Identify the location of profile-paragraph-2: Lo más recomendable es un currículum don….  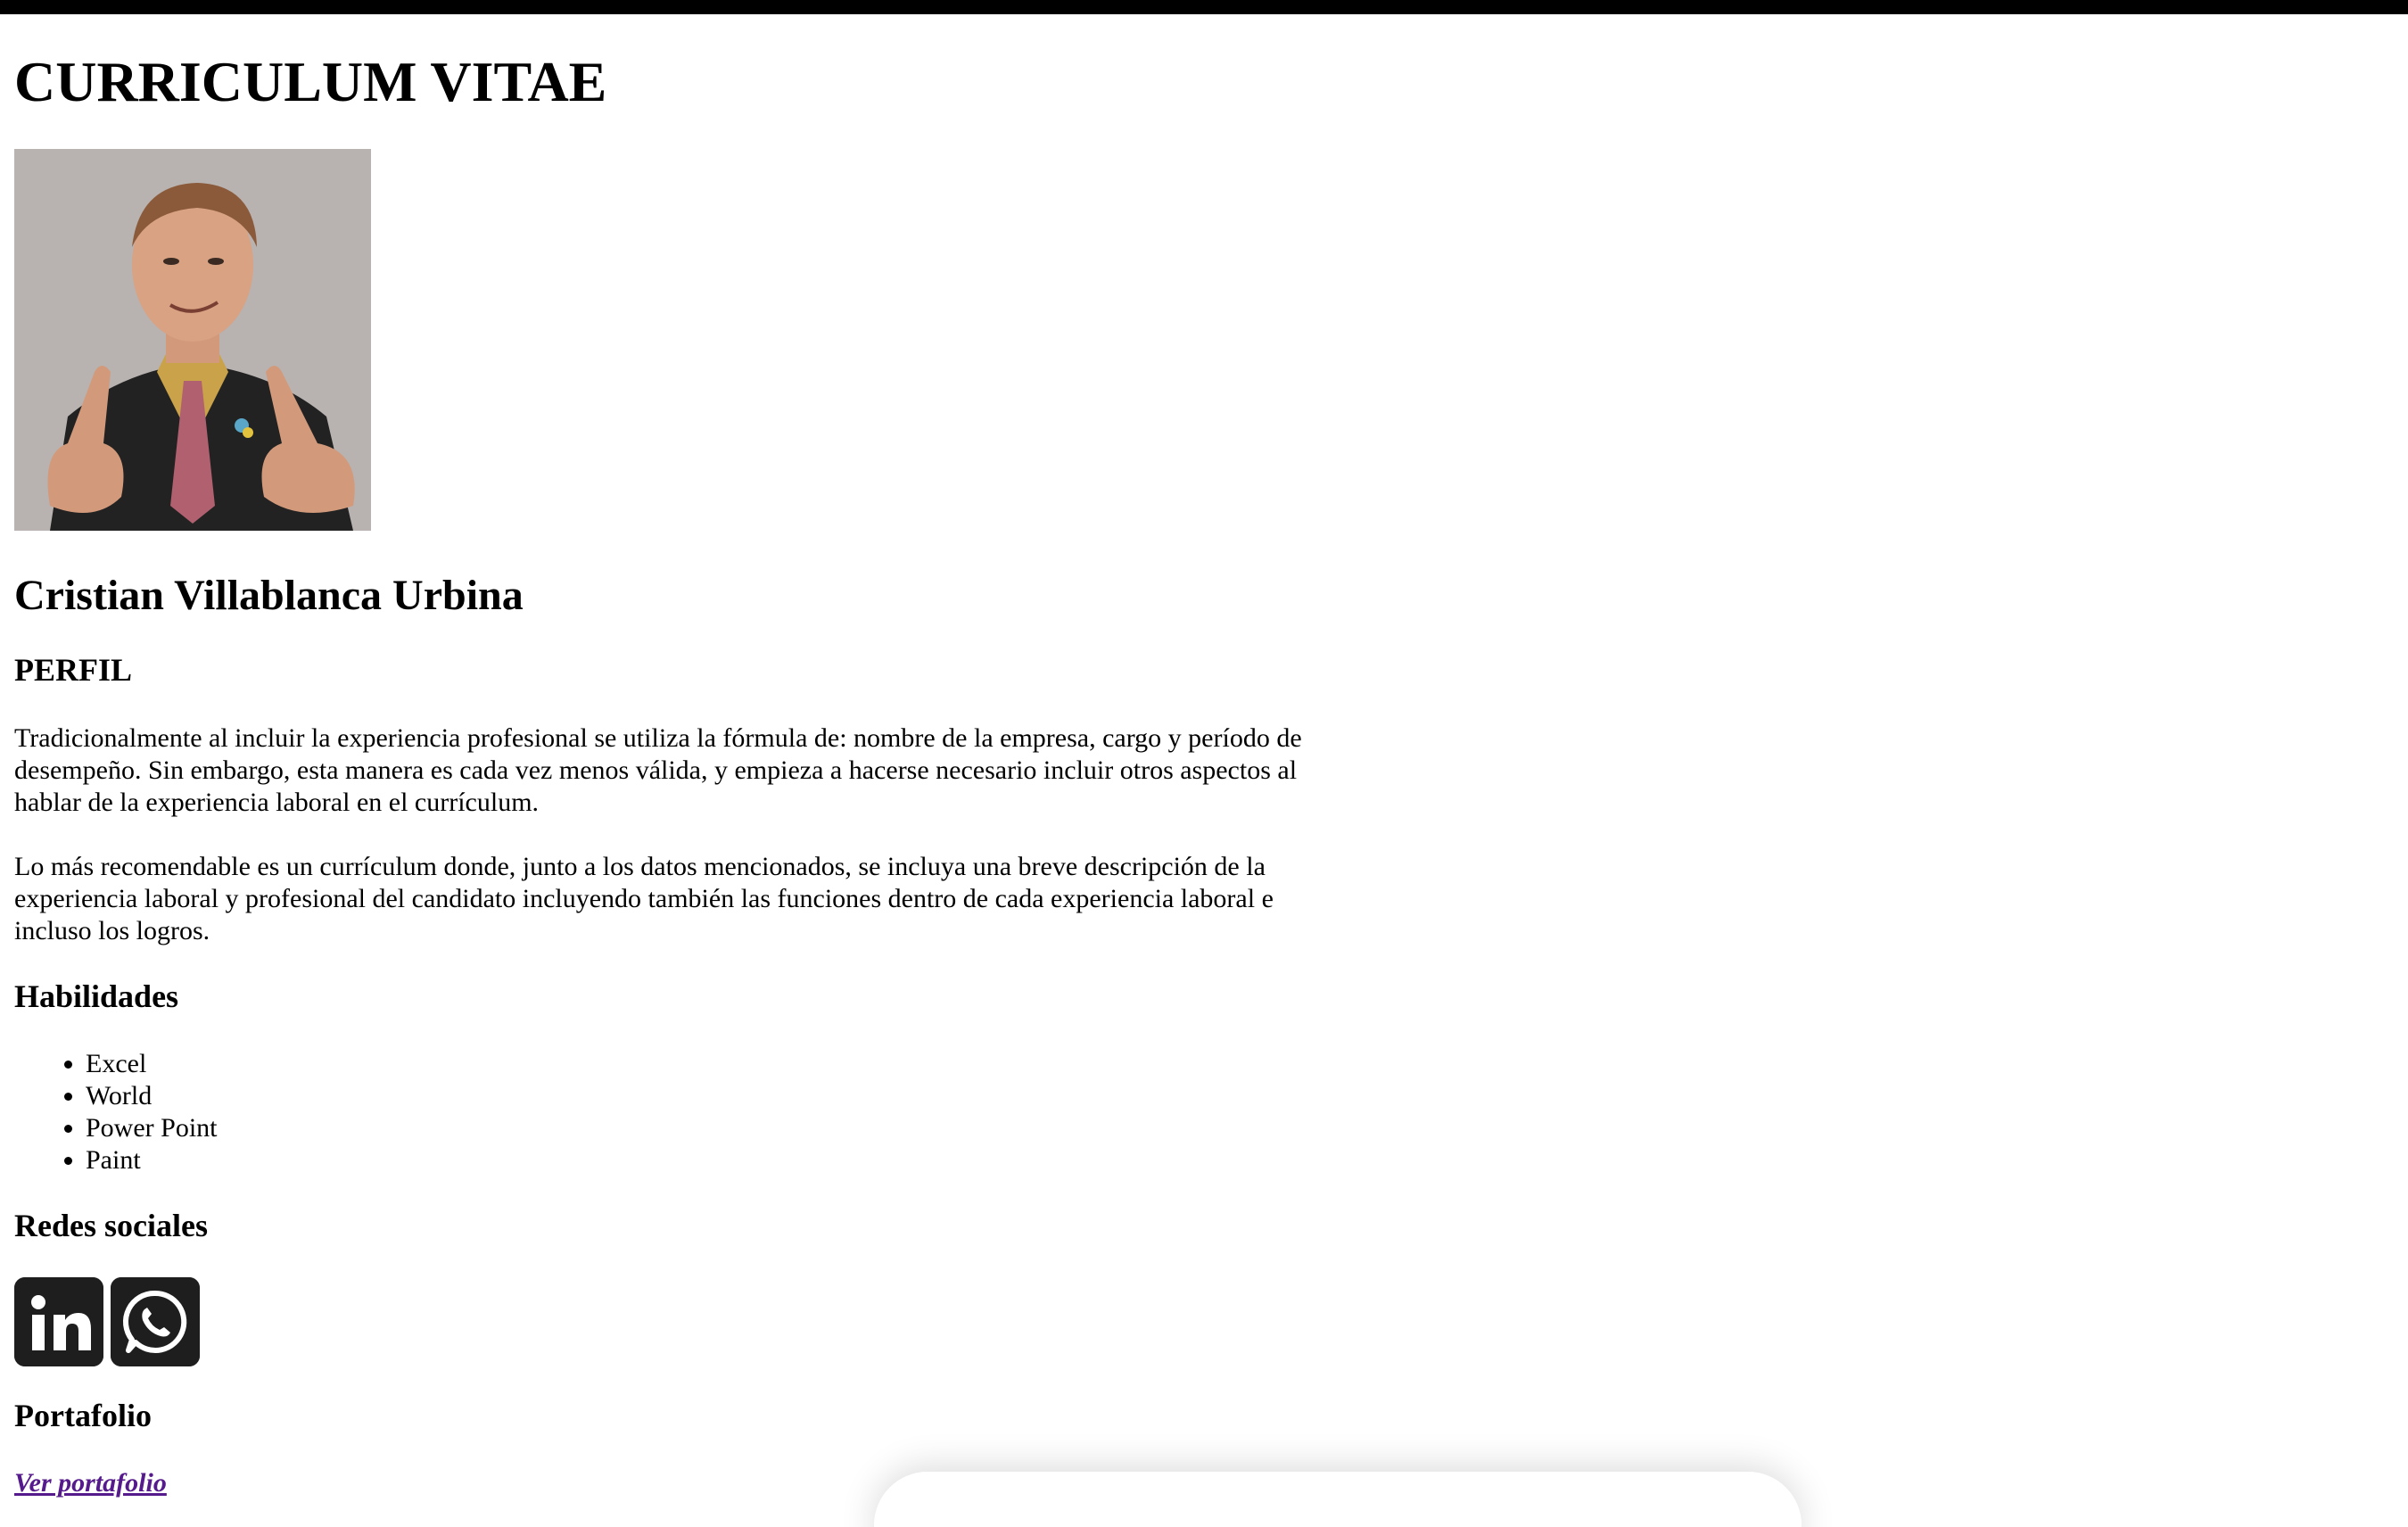
(644, 898).